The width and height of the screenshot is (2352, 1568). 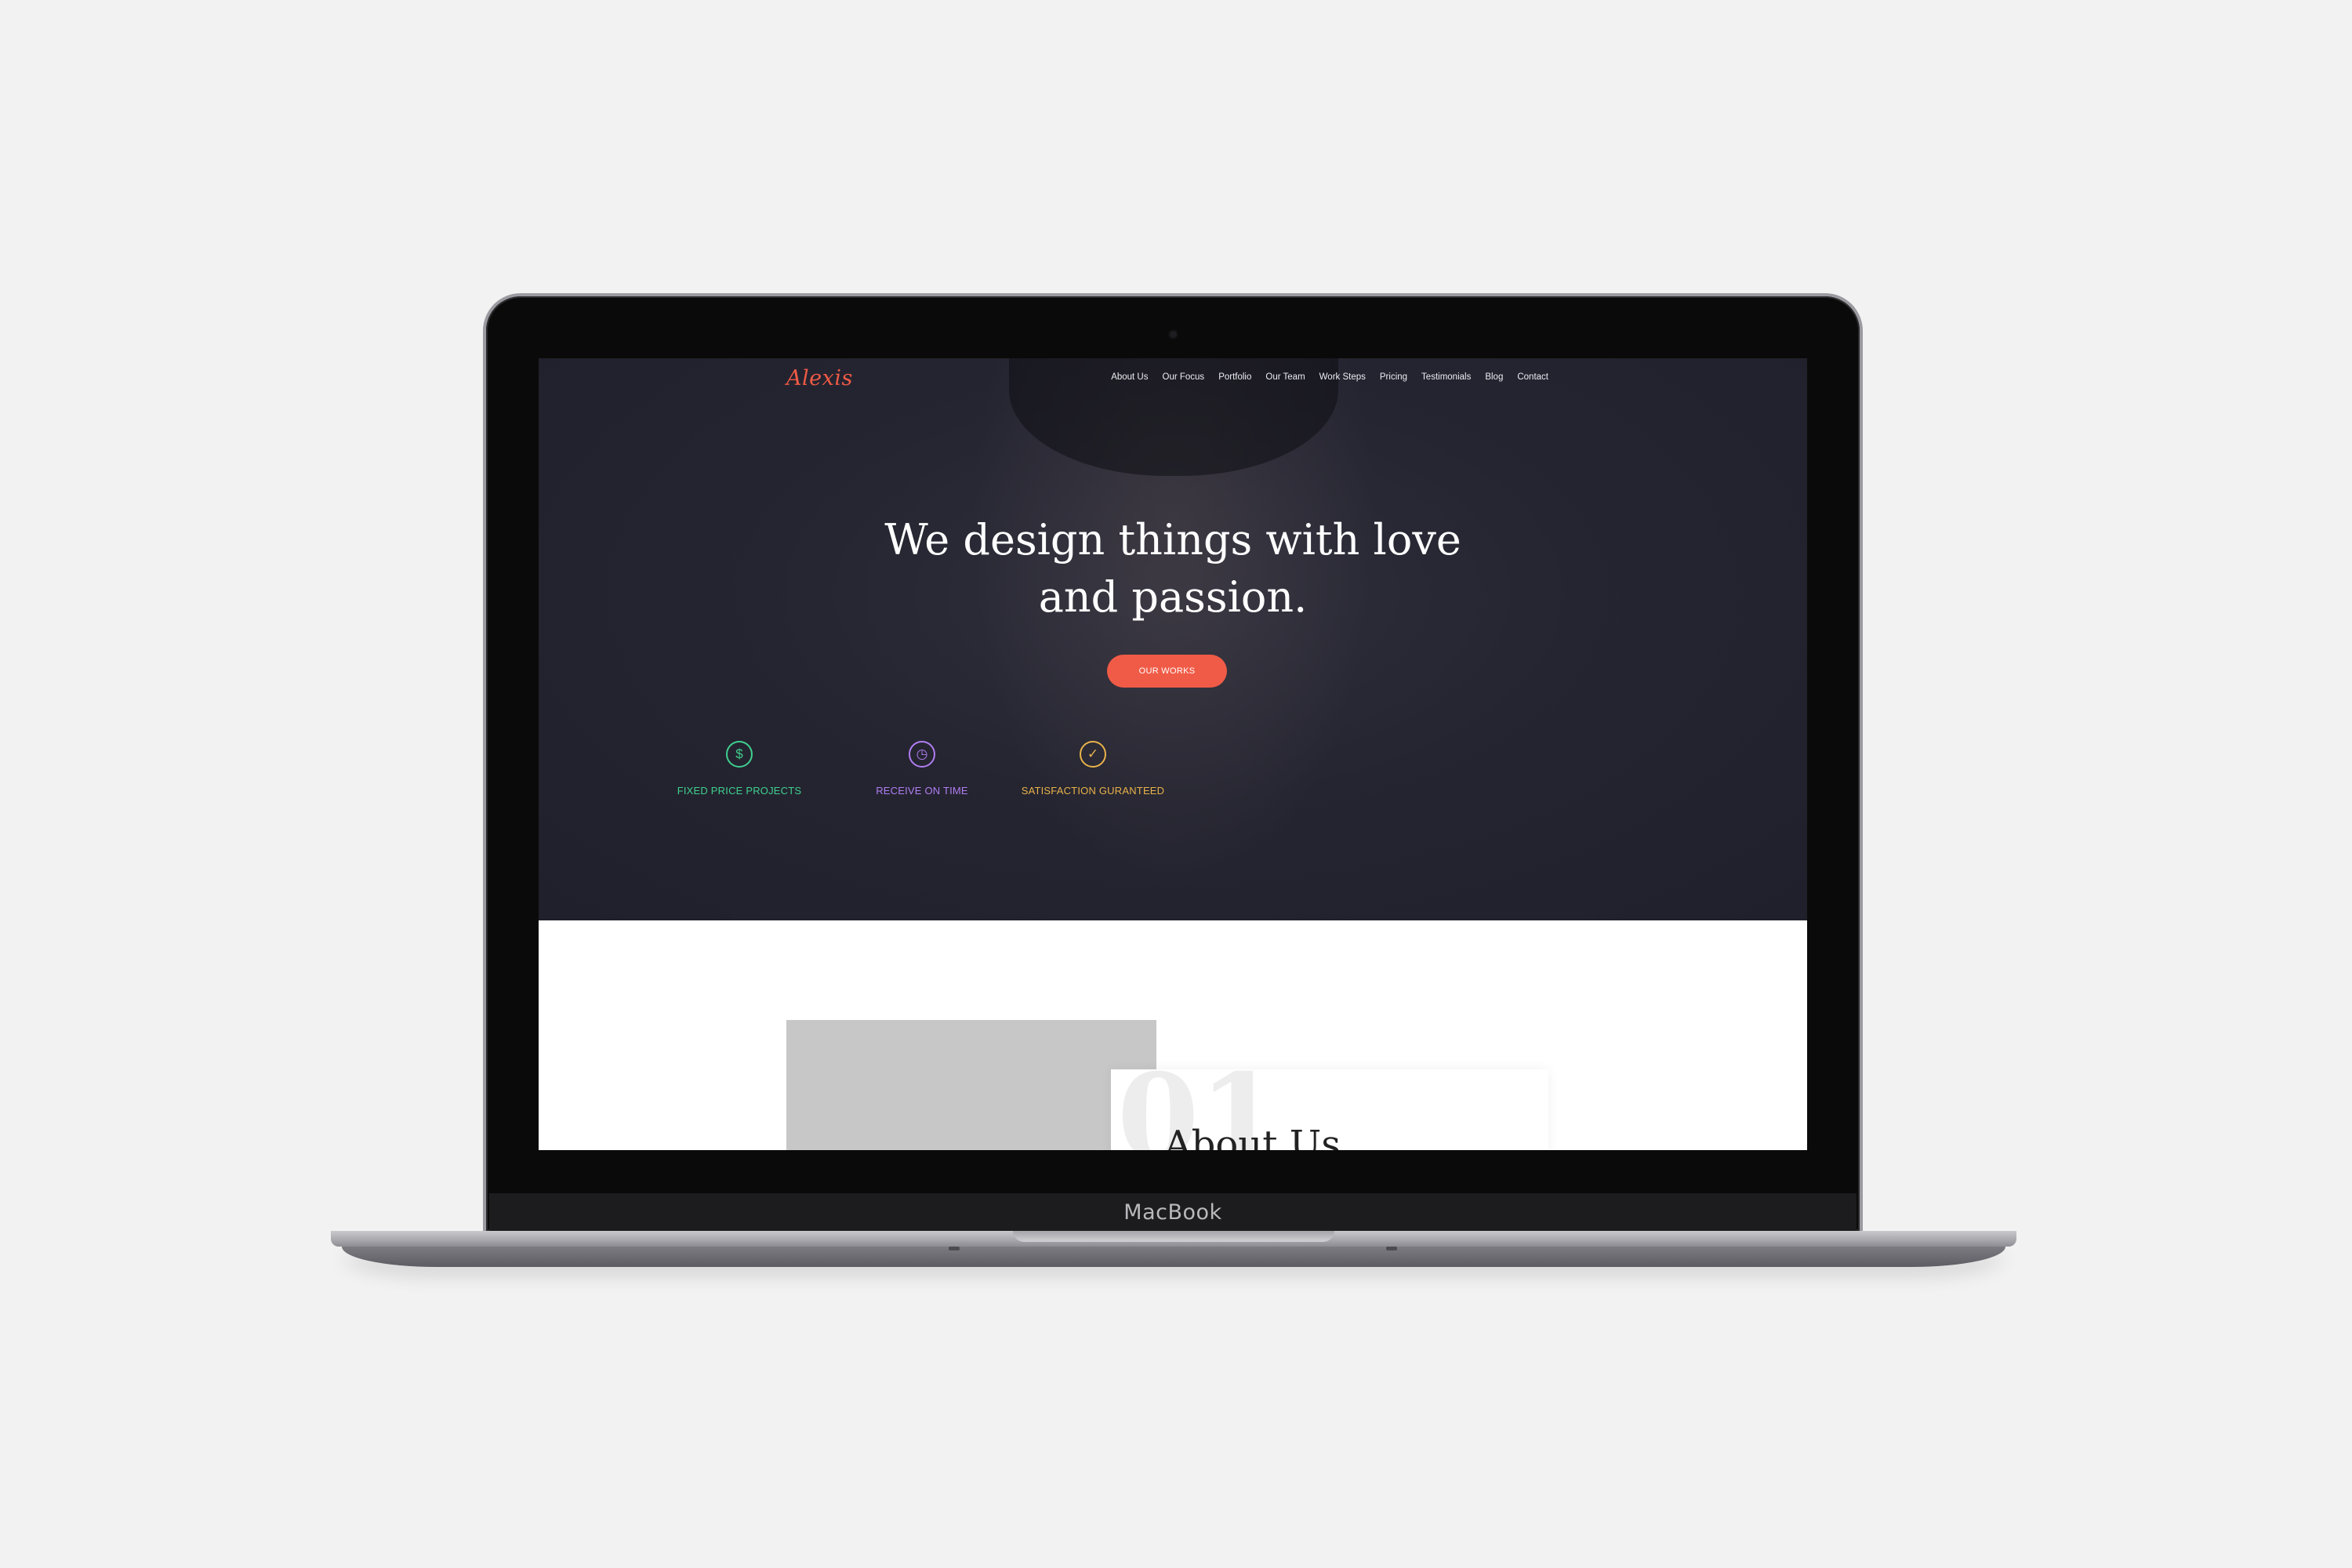 I want to click on feature-satisfaction: ✓ SATISFACTION GURANTEED, so click(x=1093, y=769).